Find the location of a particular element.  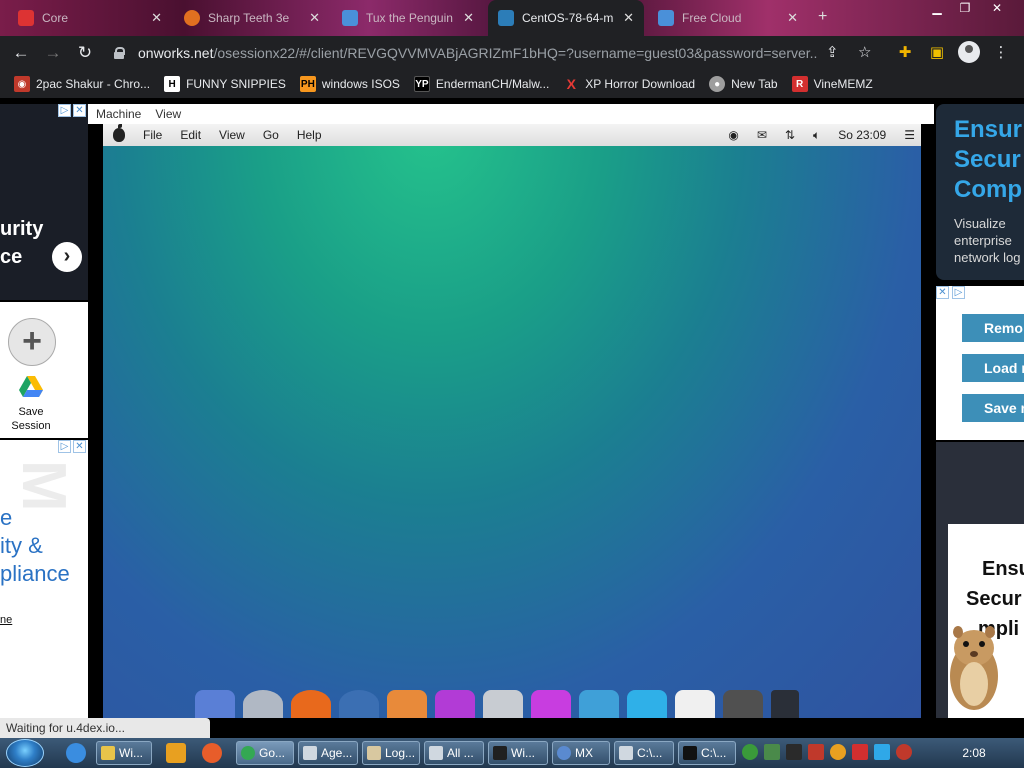

app-store-icon is located at coordinates (599, 704).